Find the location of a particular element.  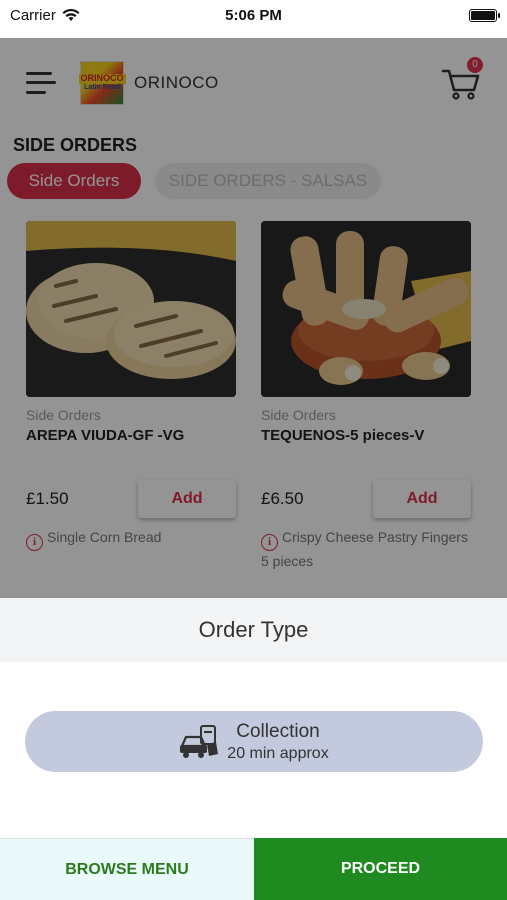

status-left: Carrier is located at coordinates (45, 15).